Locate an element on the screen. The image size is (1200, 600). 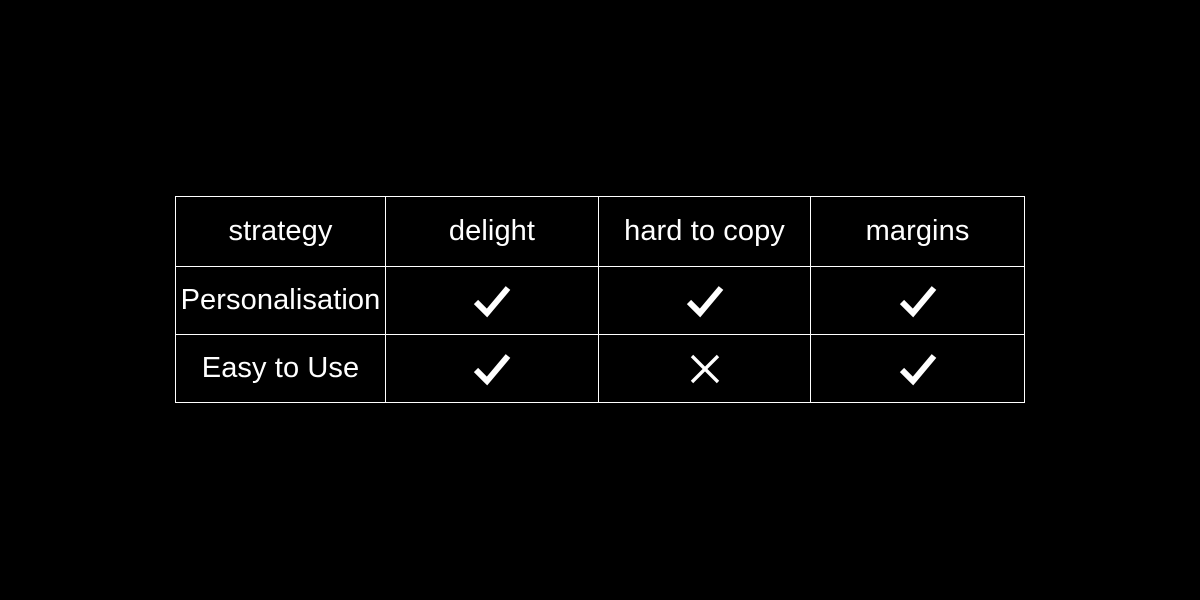
cell-easy-to-use-delight is located at coordinates (492, 368).